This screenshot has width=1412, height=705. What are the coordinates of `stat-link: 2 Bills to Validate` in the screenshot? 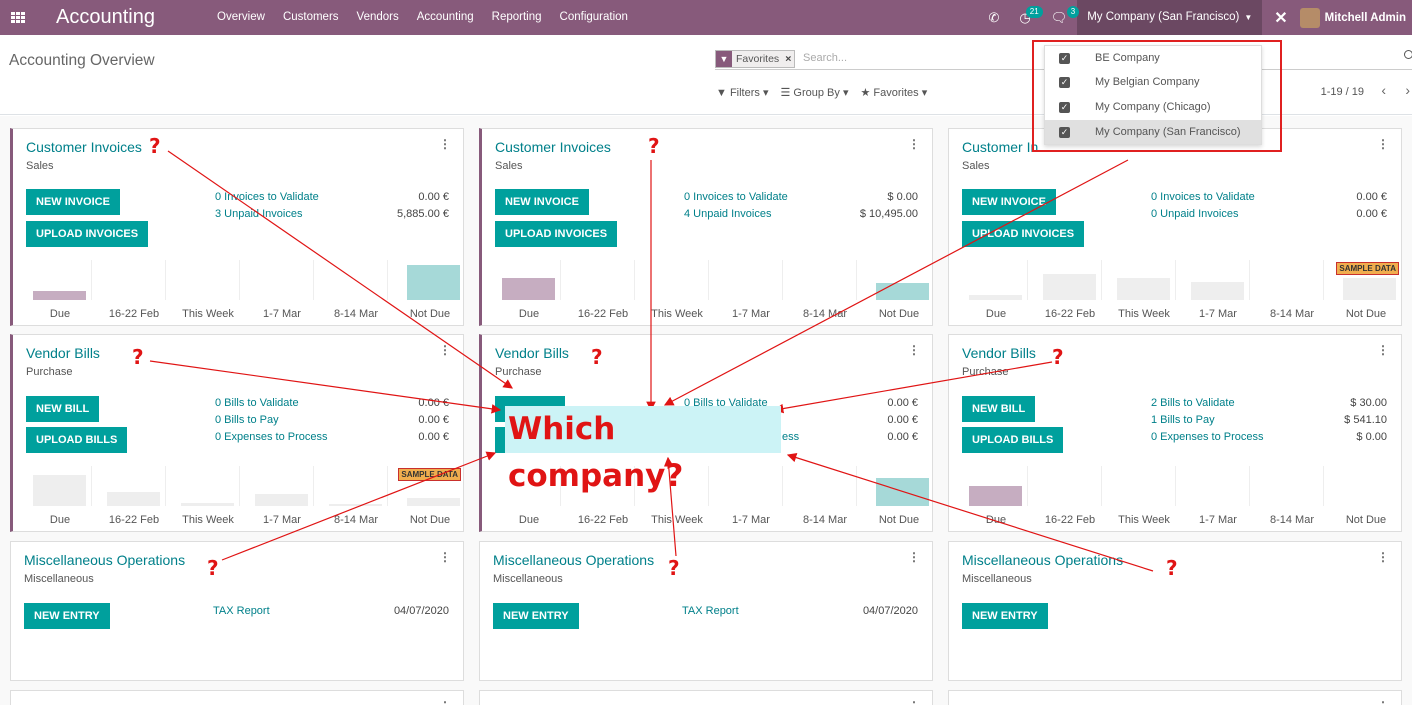 It's located at (1193, 403).